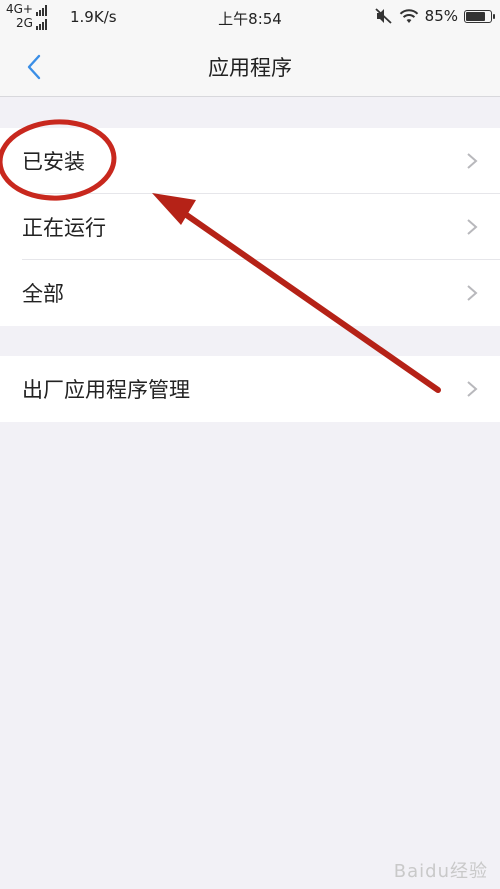 Image resolution: width=500 pixels, height=889 pixels. What do you see at coordinates (408, 16) in the screenshot?
I see `wifi-icon` at bounding box center [408, 16].